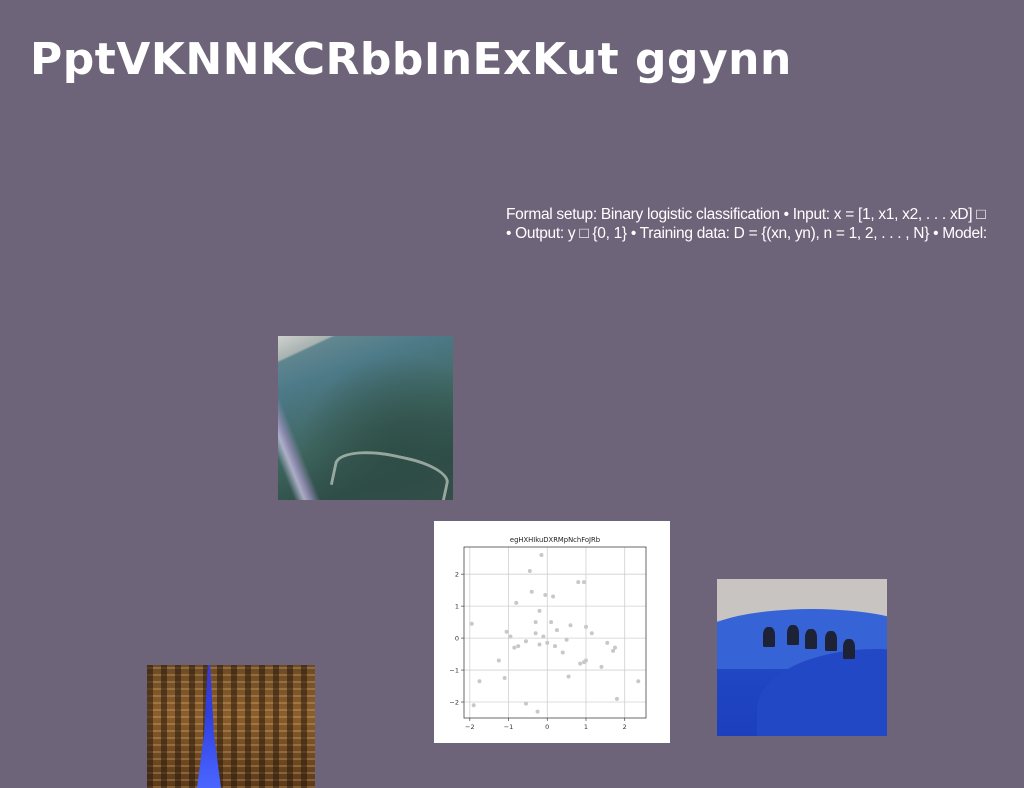 Image resolution: width=1024 pixels, height=788 pixels. I want to click on mountain-photo, so click(365, 418).